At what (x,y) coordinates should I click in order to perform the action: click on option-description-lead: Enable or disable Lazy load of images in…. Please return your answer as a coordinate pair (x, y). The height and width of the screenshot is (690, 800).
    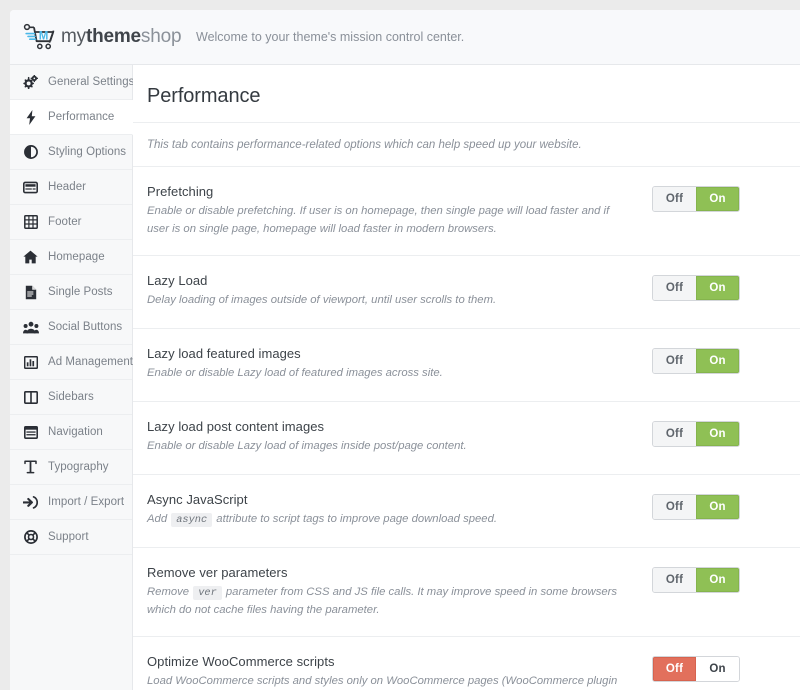
    Looking at the image, I should click on (307, 446).